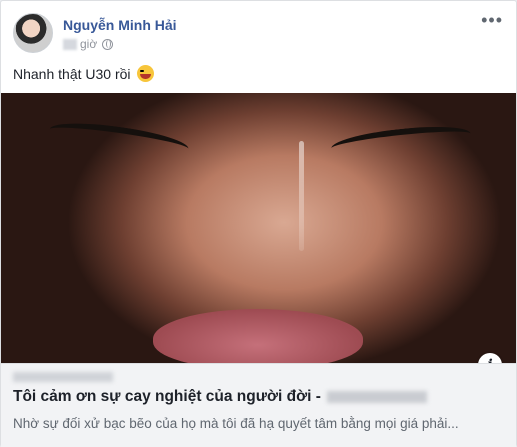 The width and height of the screenshot is (517, 447). I want to click on more-options-icon: •••, so click(492, 20).